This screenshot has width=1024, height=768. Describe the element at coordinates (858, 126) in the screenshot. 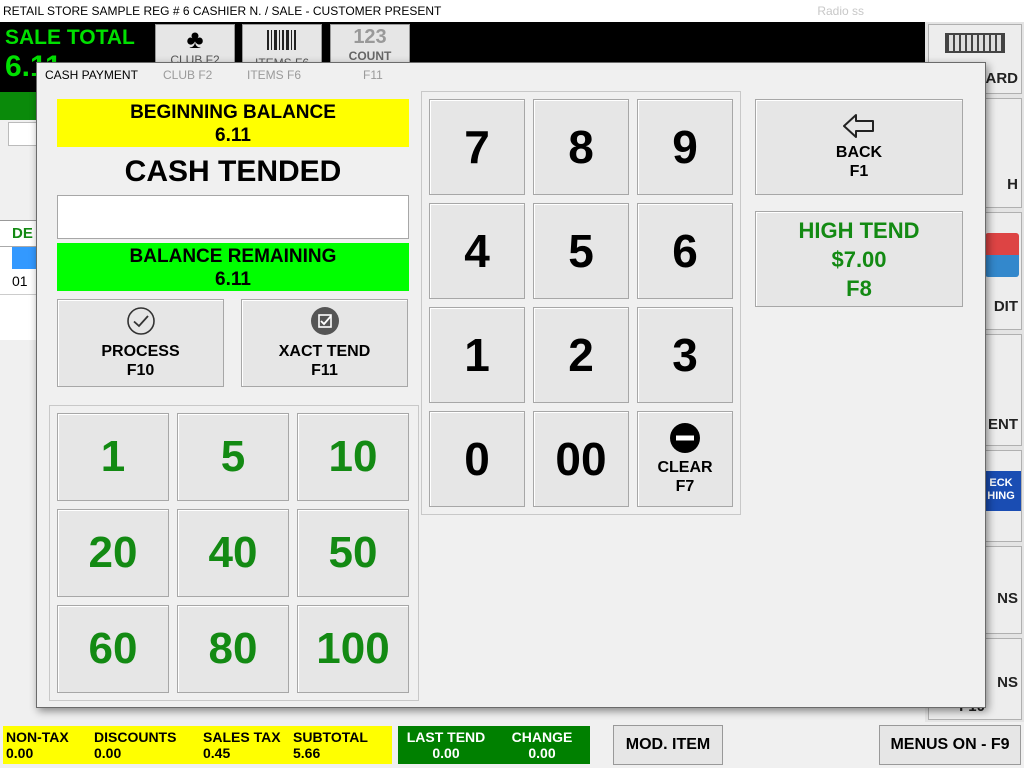

I see `arrow-left-icon` at that location.